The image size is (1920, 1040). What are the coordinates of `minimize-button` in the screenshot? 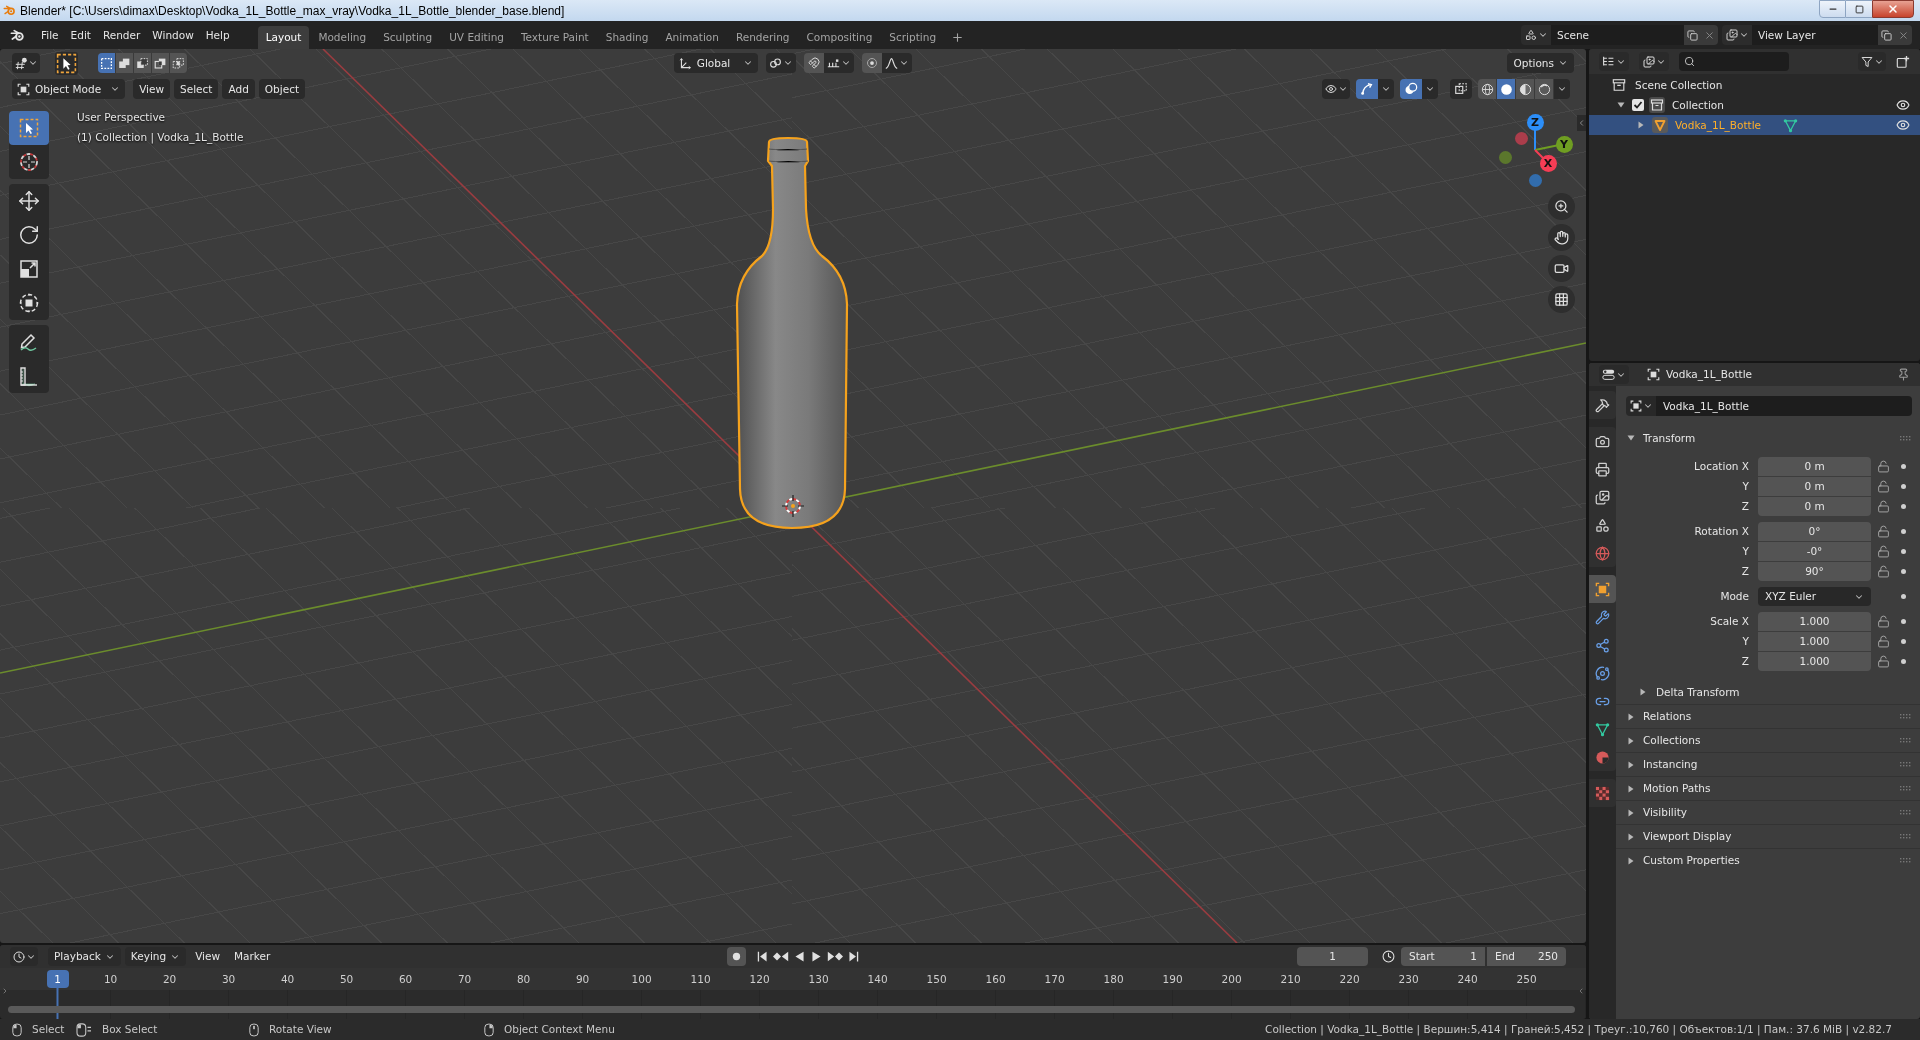 It's located at (1832, 9).